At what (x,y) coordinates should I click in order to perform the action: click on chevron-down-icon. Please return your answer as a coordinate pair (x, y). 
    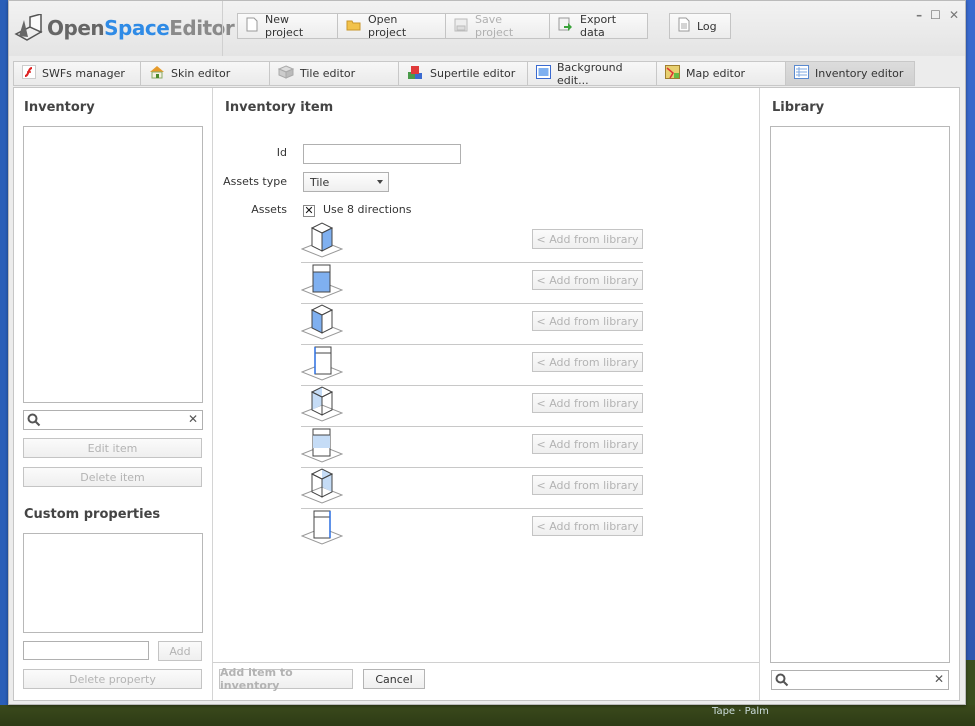
    Looking at the image, I should click on (380, 182).